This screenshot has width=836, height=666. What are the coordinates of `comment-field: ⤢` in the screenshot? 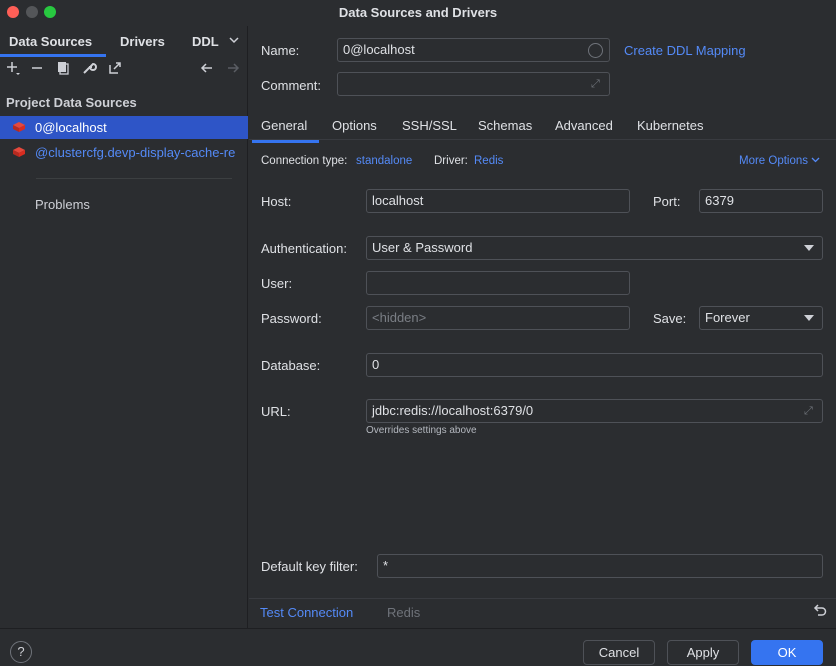 It's located at (473, 84).